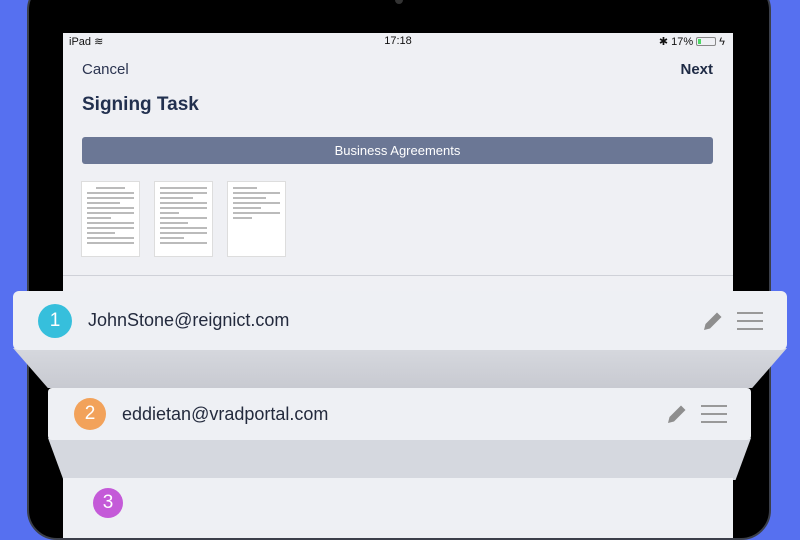 This screenshot has height=540, width=800. What do you see at coordinates (90, 414) in the screenshot?
I see `signer-order-badge: 2` at bounding box center [90, 414].